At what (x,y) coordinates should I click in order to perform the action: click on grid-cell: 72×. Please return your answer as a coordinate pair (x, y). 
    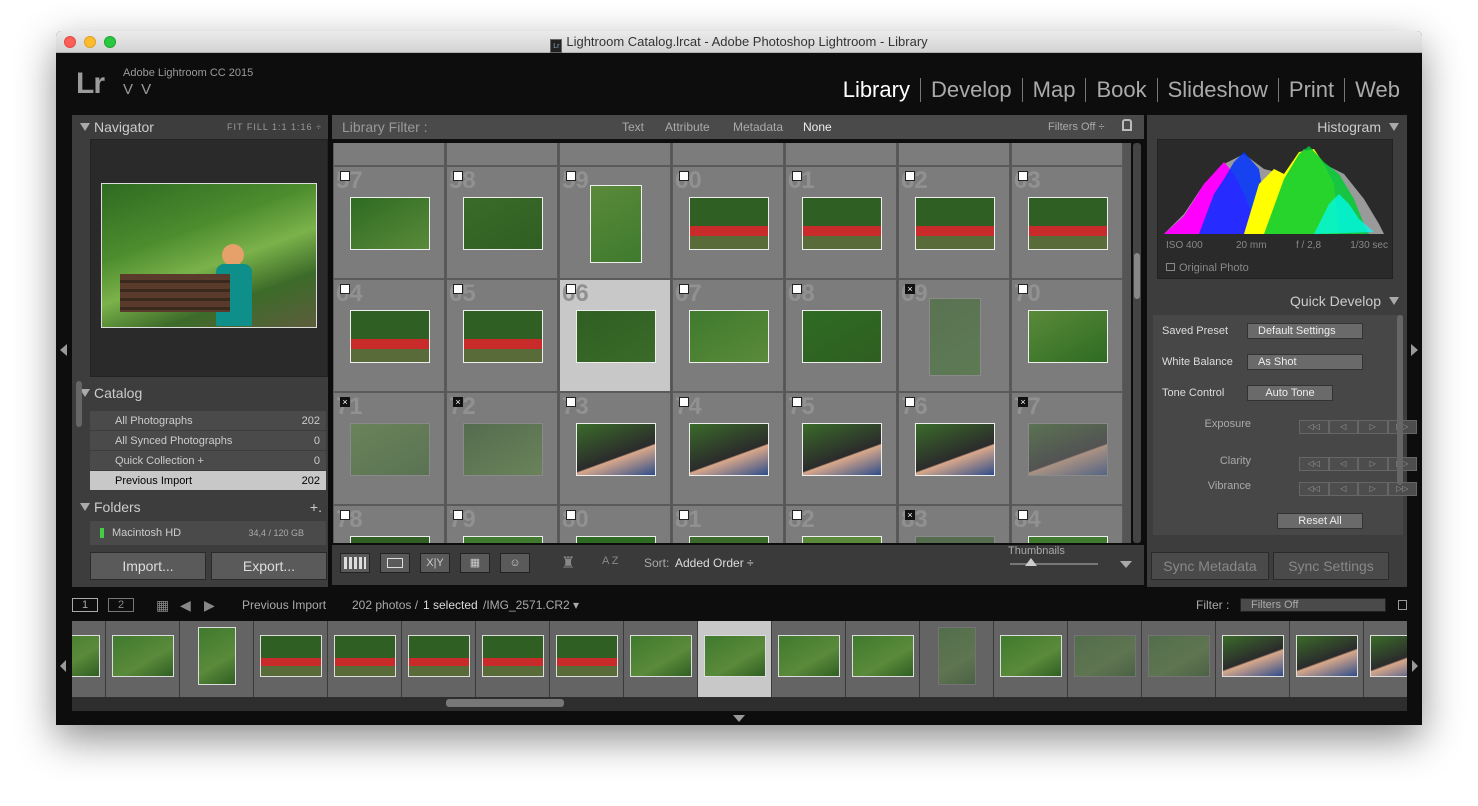
    Looking at the image, I should click on (502, 448).